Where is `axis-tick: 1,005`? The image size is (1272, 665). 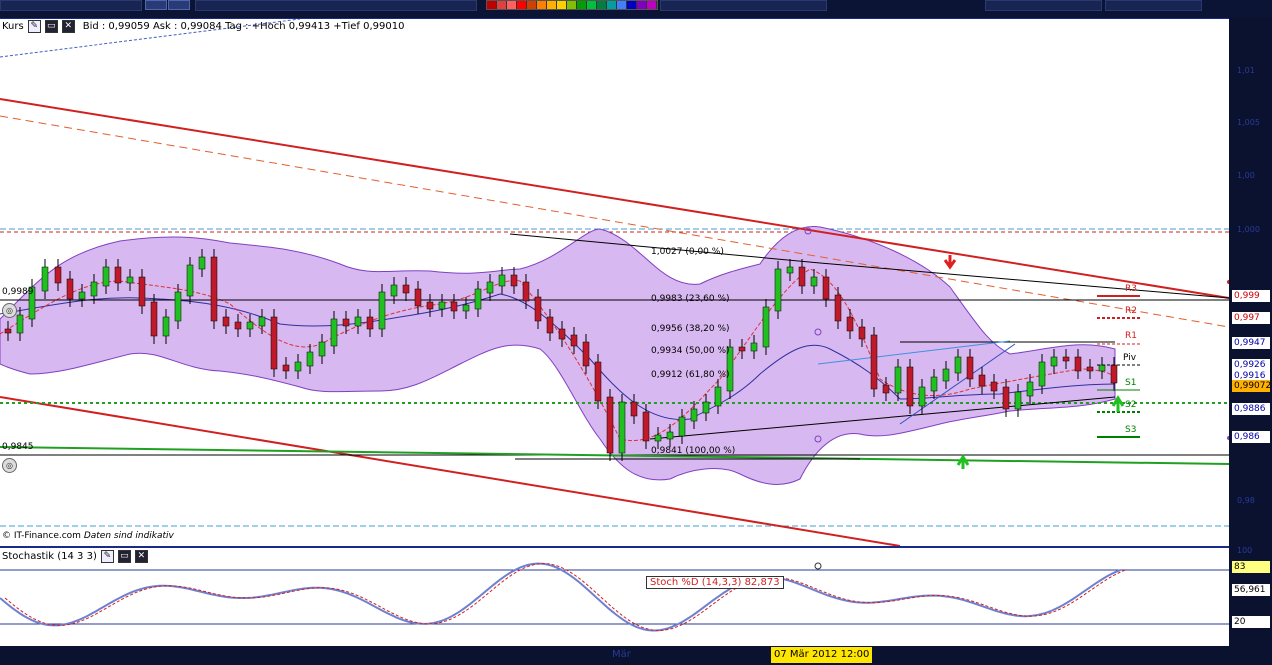
axis-tick: 1,005 is located at coordinates (1248, 122).